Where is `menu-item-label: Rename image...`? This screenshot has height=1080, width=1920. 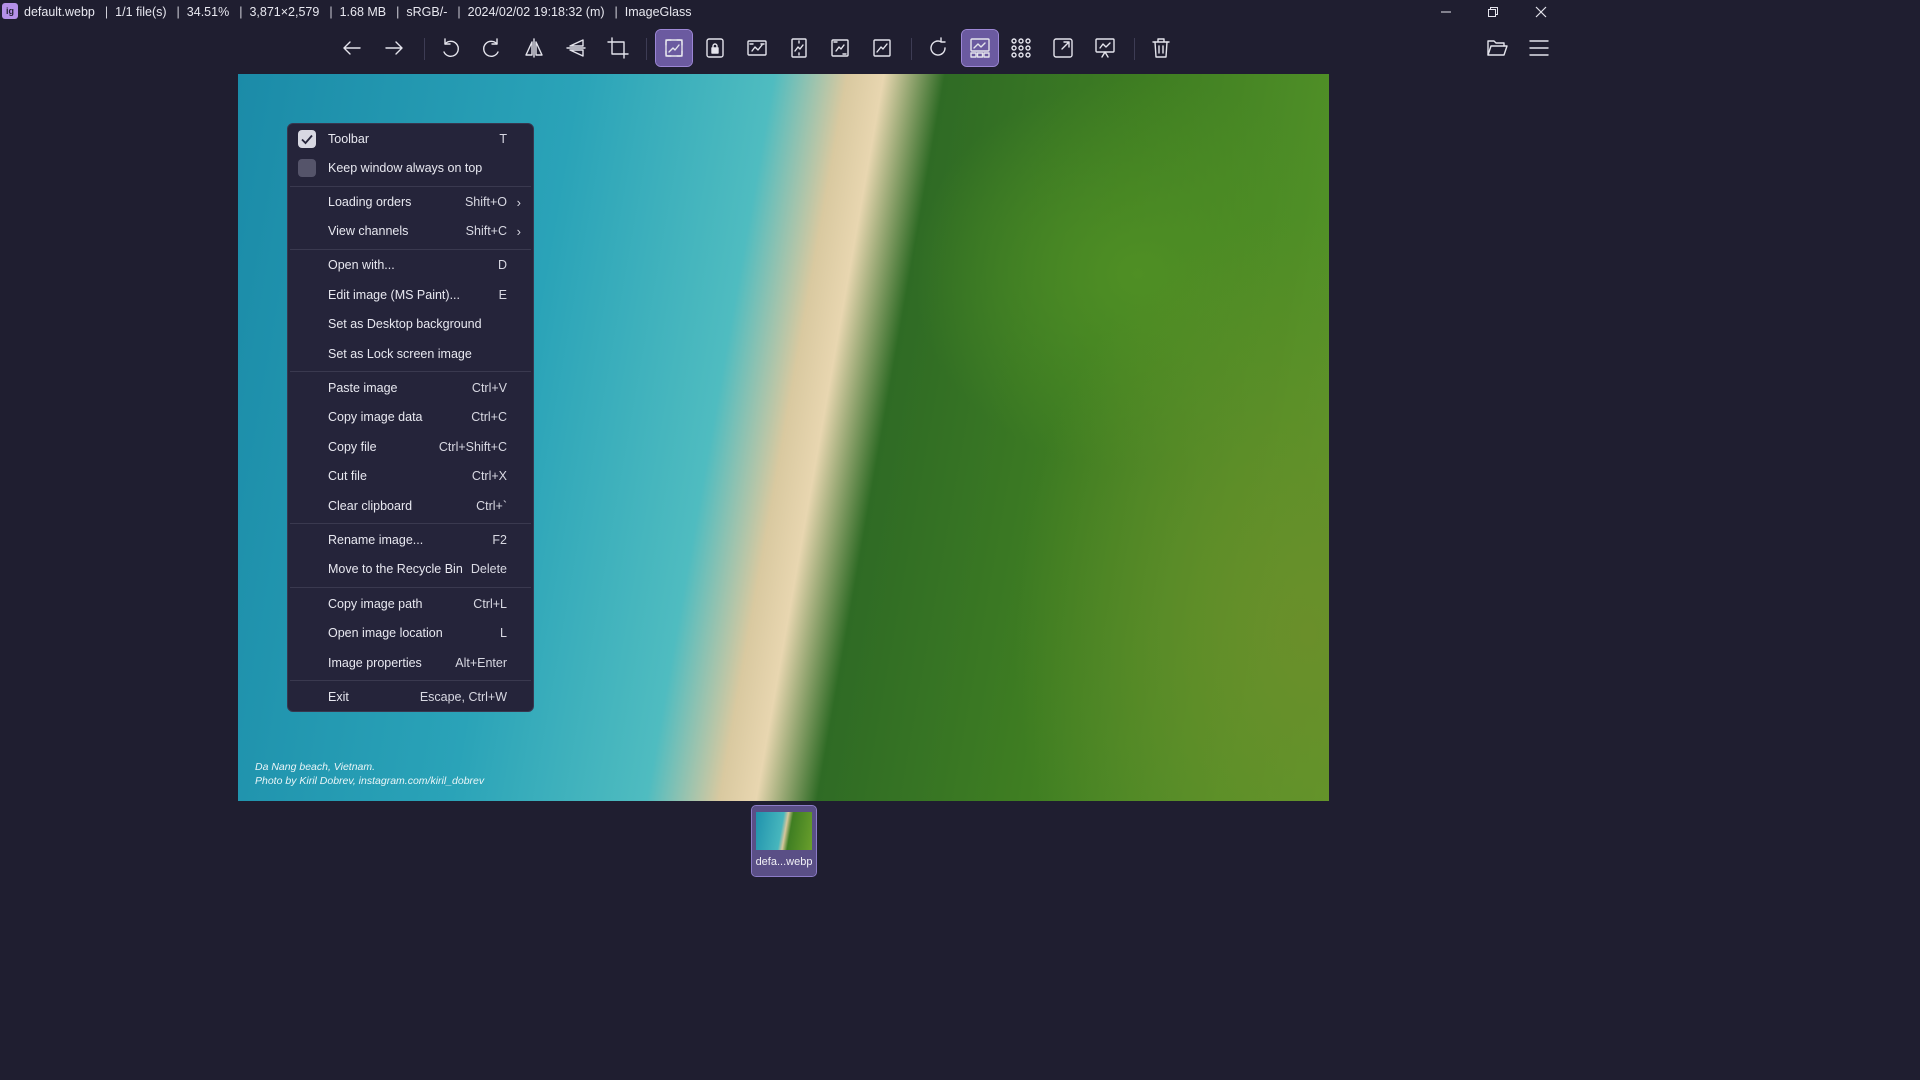 menu-item-label: Rename image... is located at coordinates (376, 540).